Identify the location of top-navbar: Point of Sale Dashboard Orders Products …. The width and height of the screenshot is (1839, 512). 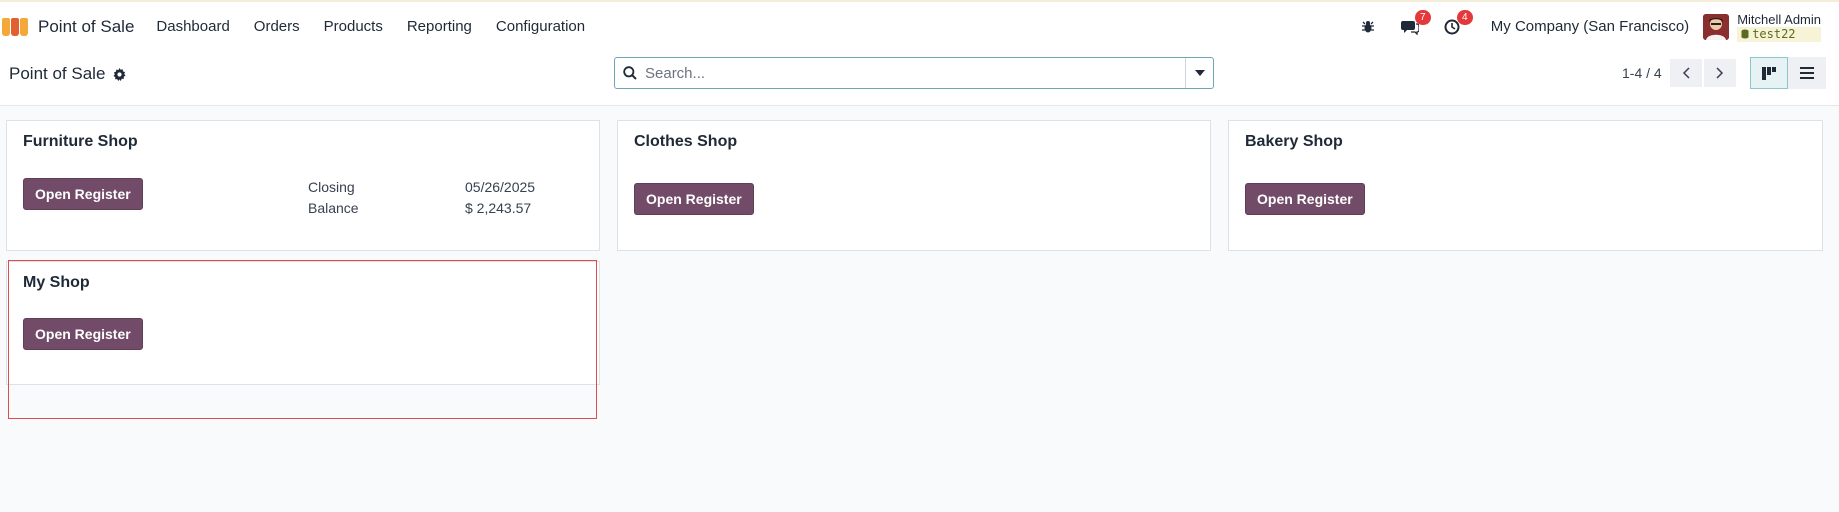
(919, 25).